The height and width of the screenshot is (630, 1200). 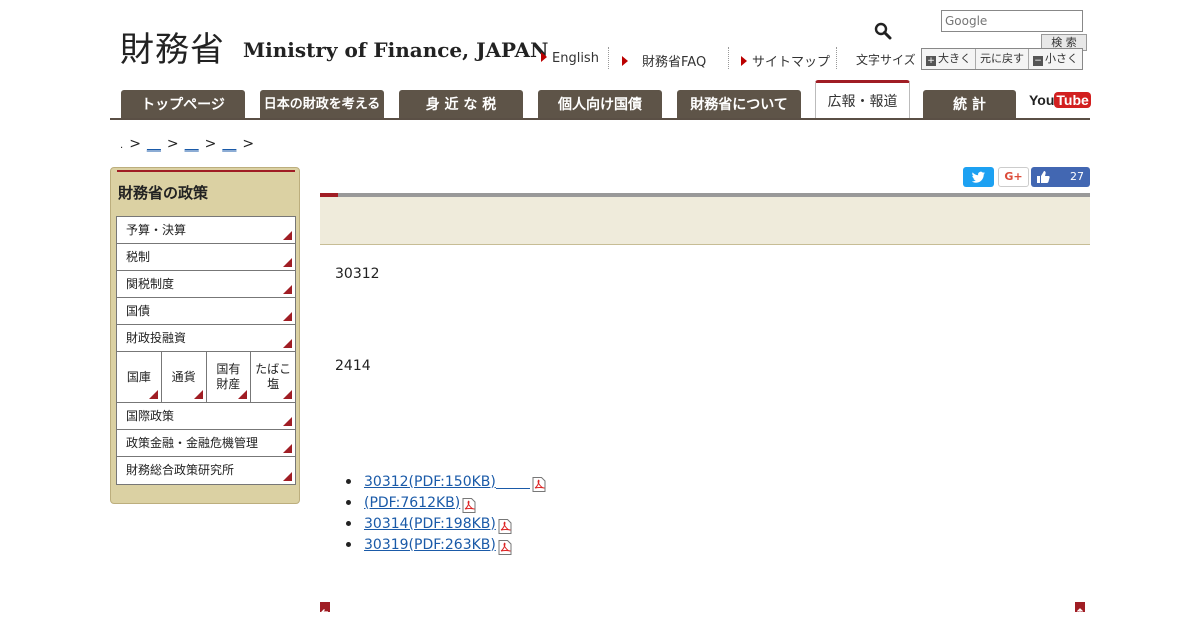 I want to click on sidebar-item-policy-finance: 政策金融・金融危機管理, so click(x=206, y=443).